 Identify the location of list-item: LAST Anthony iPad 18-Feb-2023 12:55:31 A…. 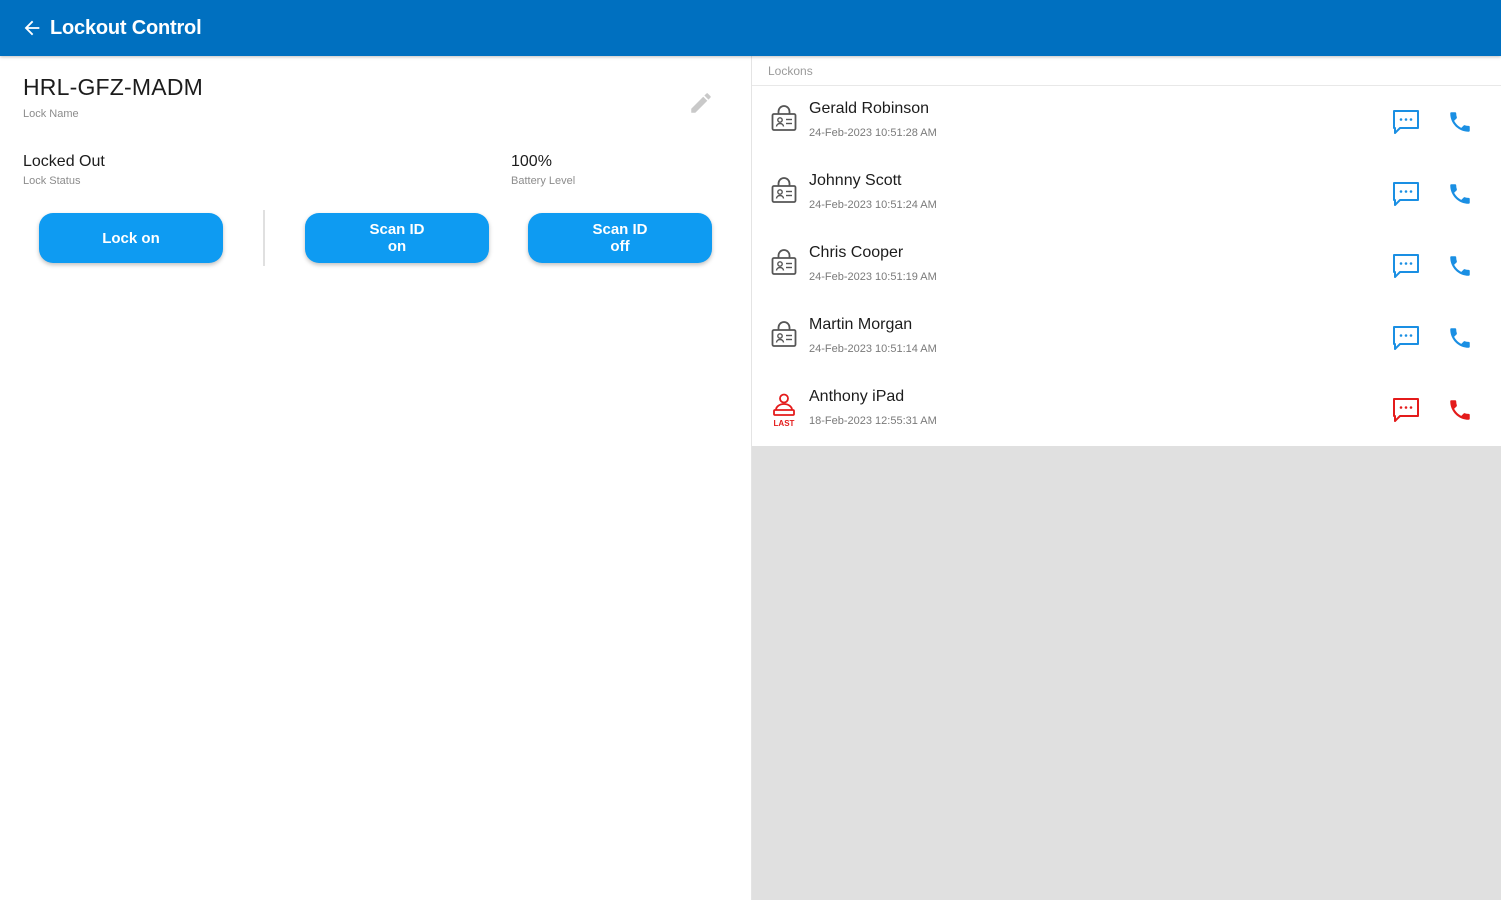
(1126, 410).